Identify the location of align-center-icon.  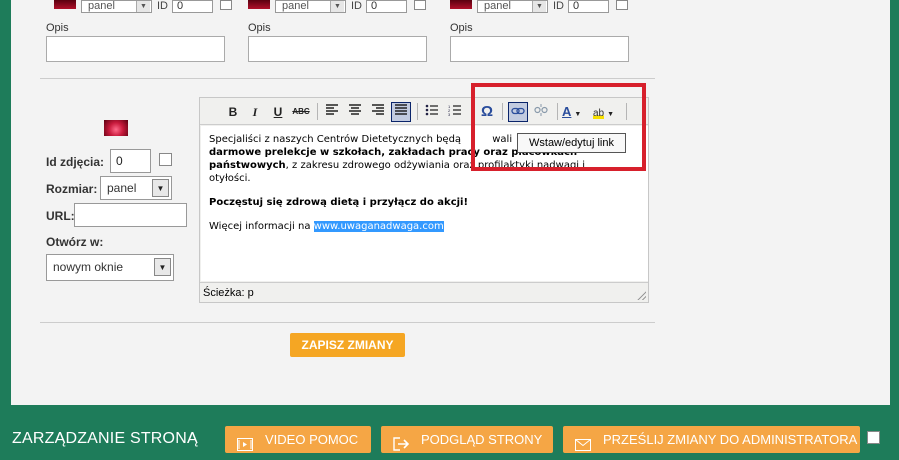
(355, 112).